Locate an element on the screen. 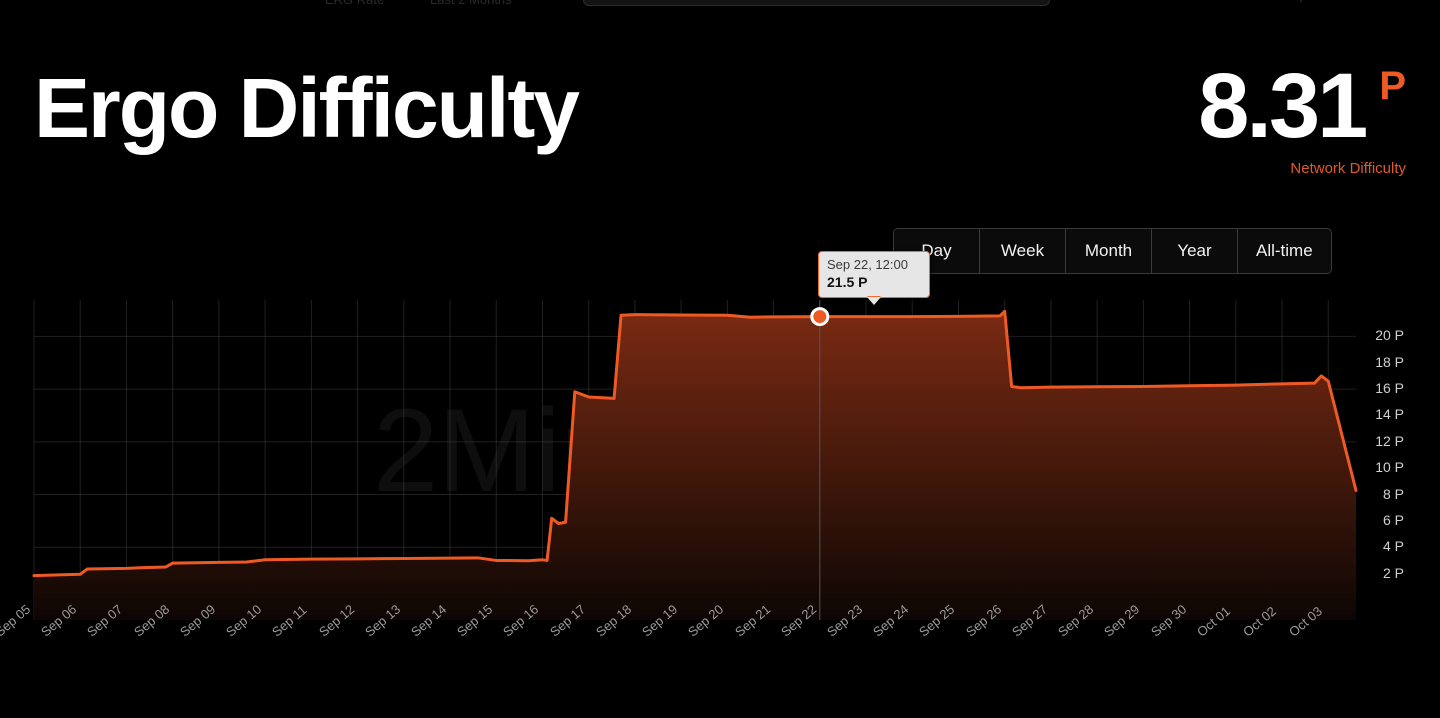 The image size is (1440, 718). y-axis-label: 4 P is located at coordinates (1393, 546).